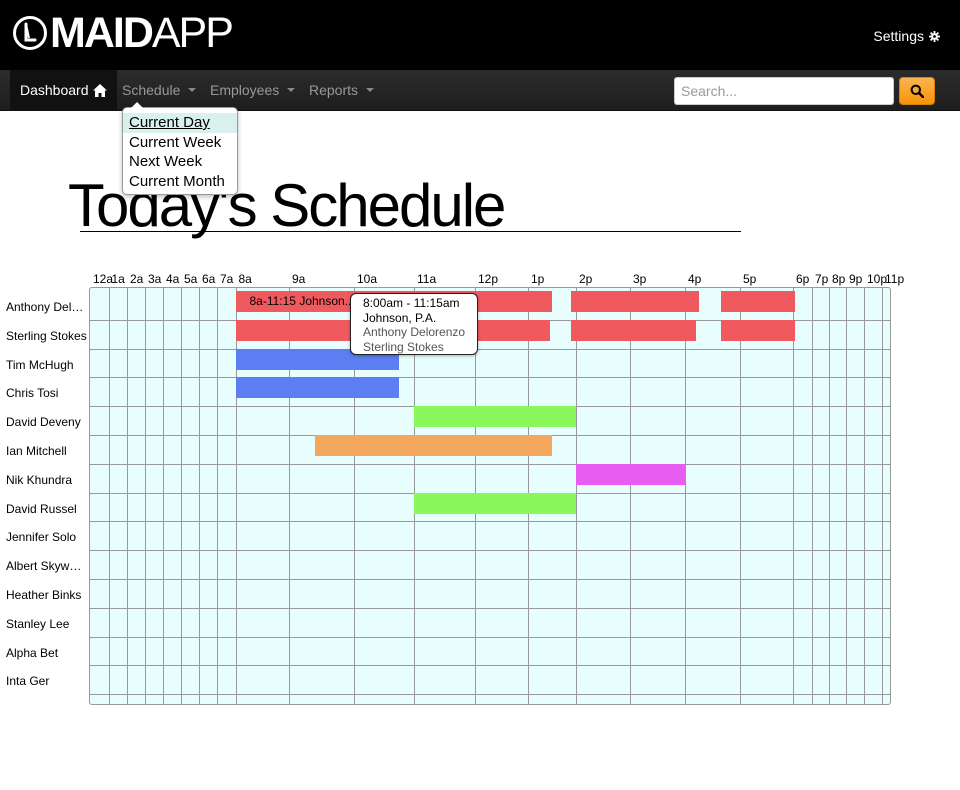 The height and width of the screenshot is (790, 960). Describe the element at coordinates (137, 279) in the screenshot. I see `hour-label: 2a` at that location.